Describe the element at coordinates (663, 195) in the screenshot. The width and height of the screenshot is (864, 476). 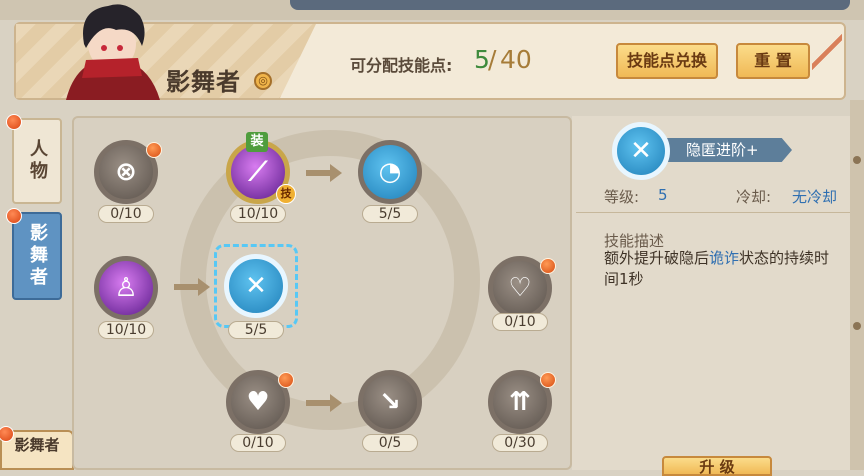
I see `level-value: 5` at that location.